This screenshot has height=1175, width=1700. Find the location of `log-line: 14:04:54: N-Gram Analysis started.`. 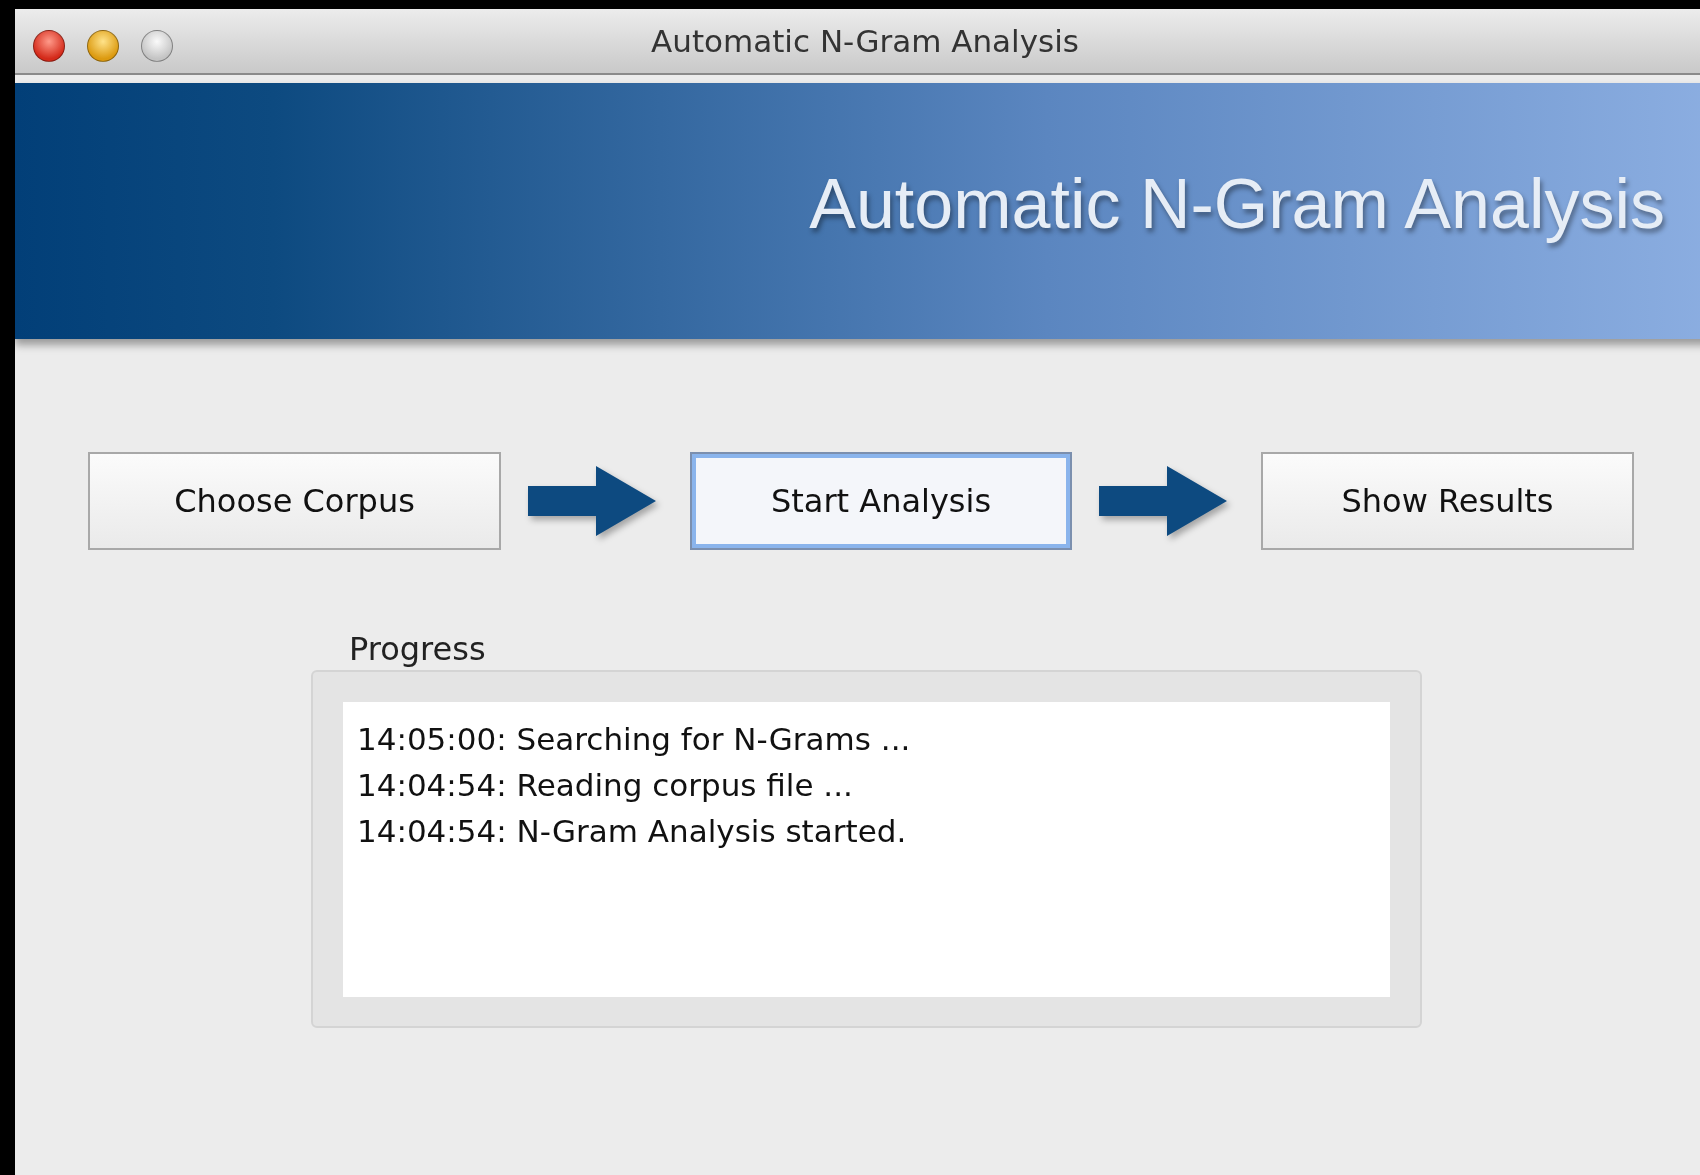

log-line: 14:04:54: N-Gram Analysis started. is located at coordinates (632, 831).